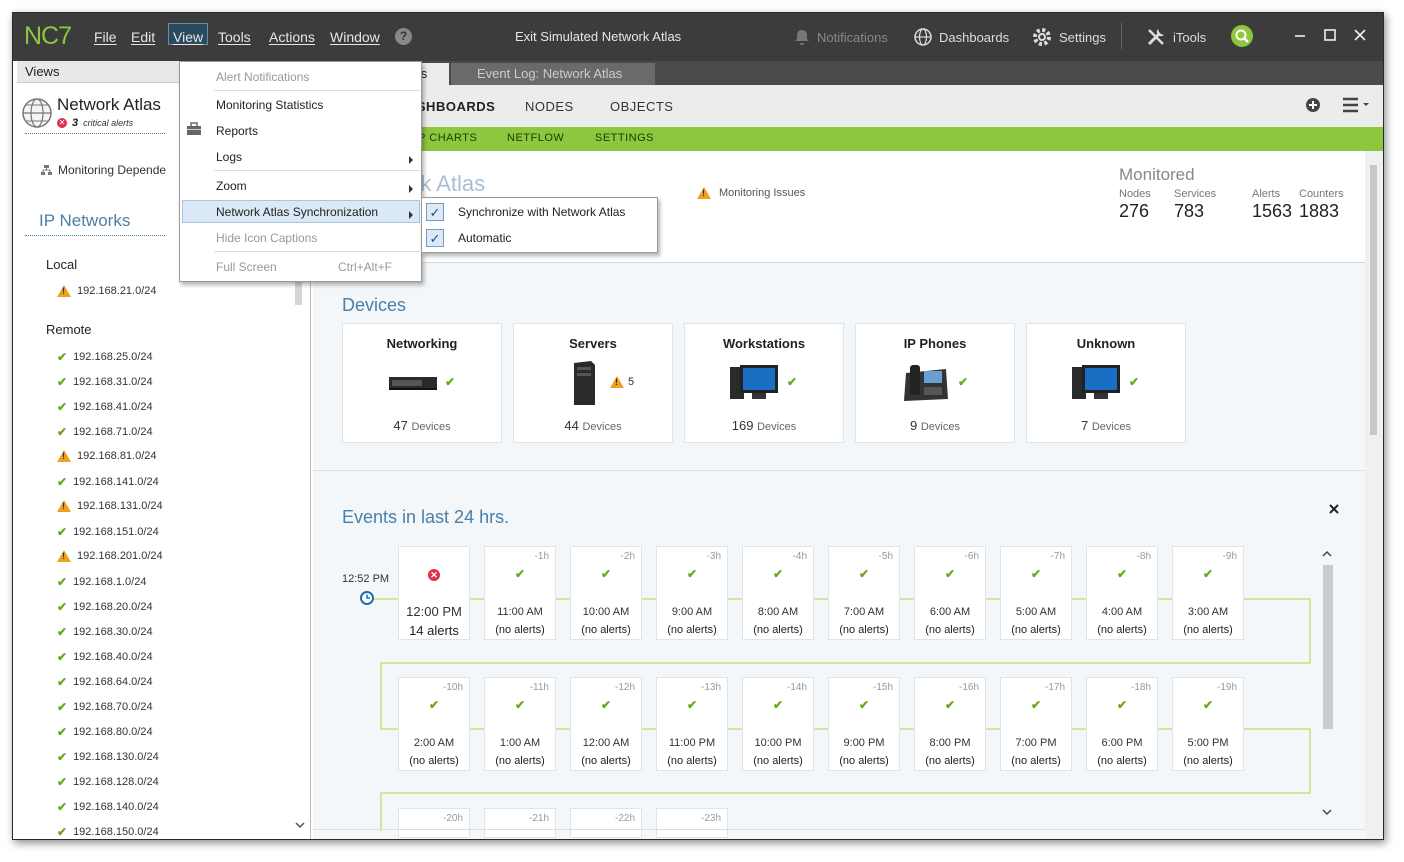 This screenshot has width=1404, height=862. Describe the element at coordinates (1321, 205) in the screenshot. I see `stat-counters: Counters 1883` at that location.